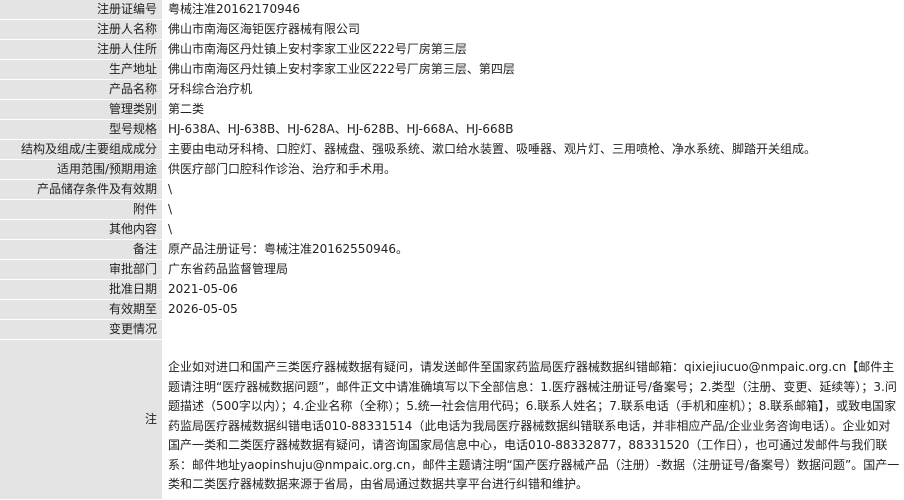 This screenshot has width=904, height=500. Describe the element at coordinates (81, 110) in the screenshot. I see `field-label: 管理类别` at that location.